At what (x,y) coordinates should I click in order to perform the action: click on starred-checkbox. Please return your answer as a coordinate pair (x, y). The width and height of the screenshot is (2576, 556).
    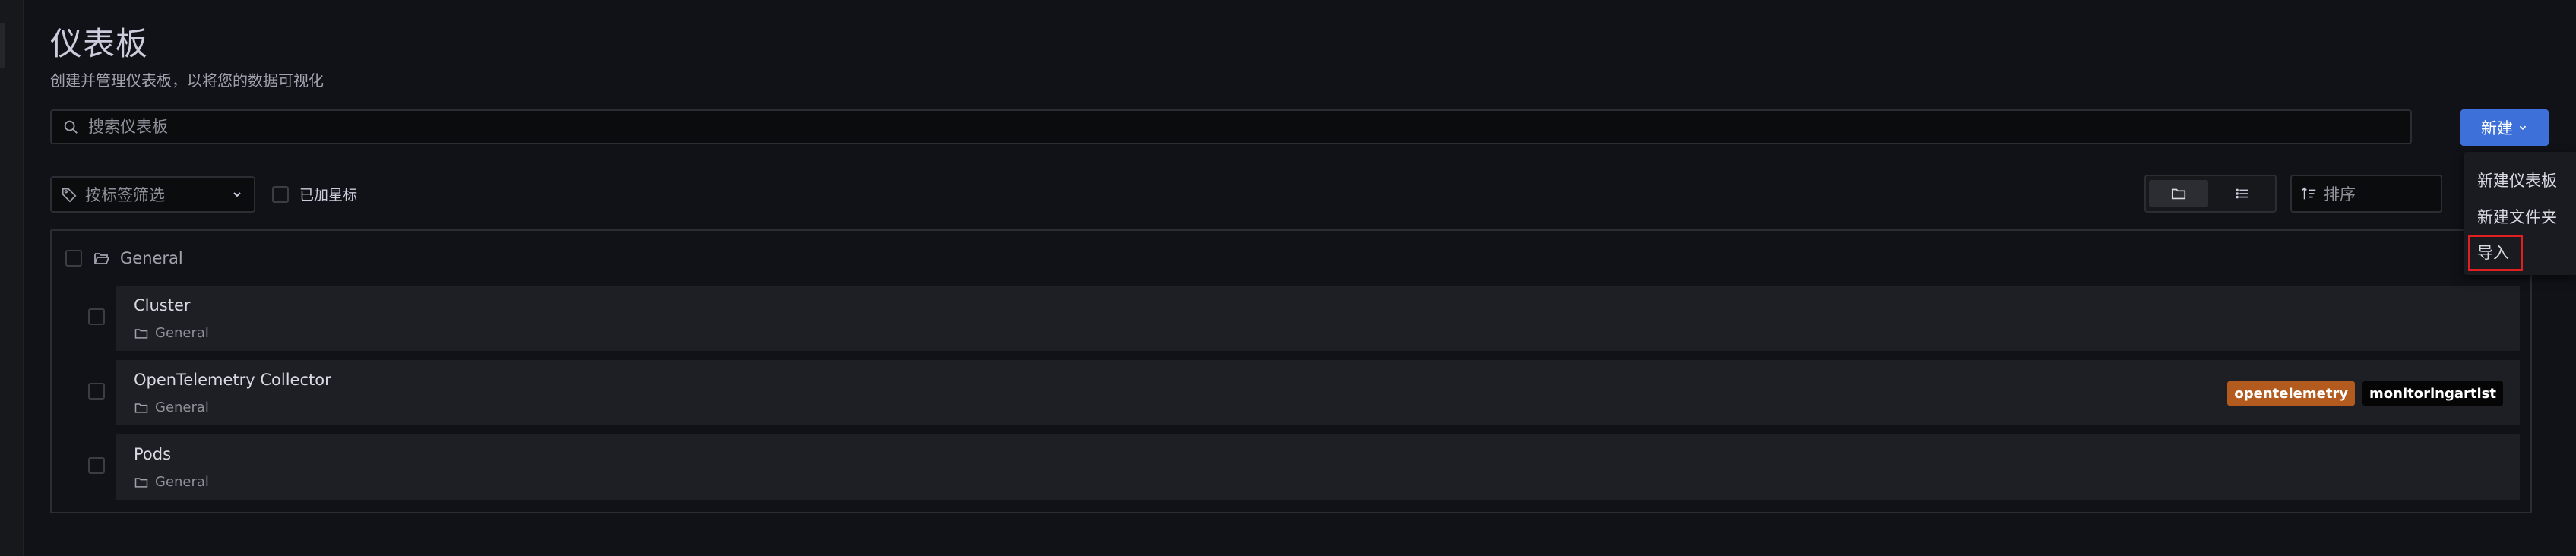
    Looking at the image, I should click on (280, 194).